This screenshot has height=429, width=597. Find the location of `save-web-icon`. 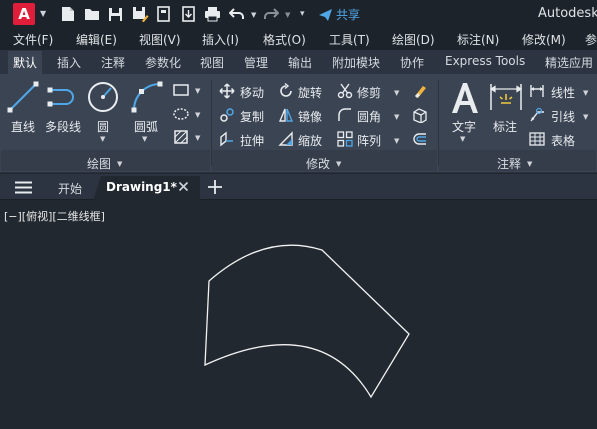

save-web-icon is located at coordinates (188, 14).